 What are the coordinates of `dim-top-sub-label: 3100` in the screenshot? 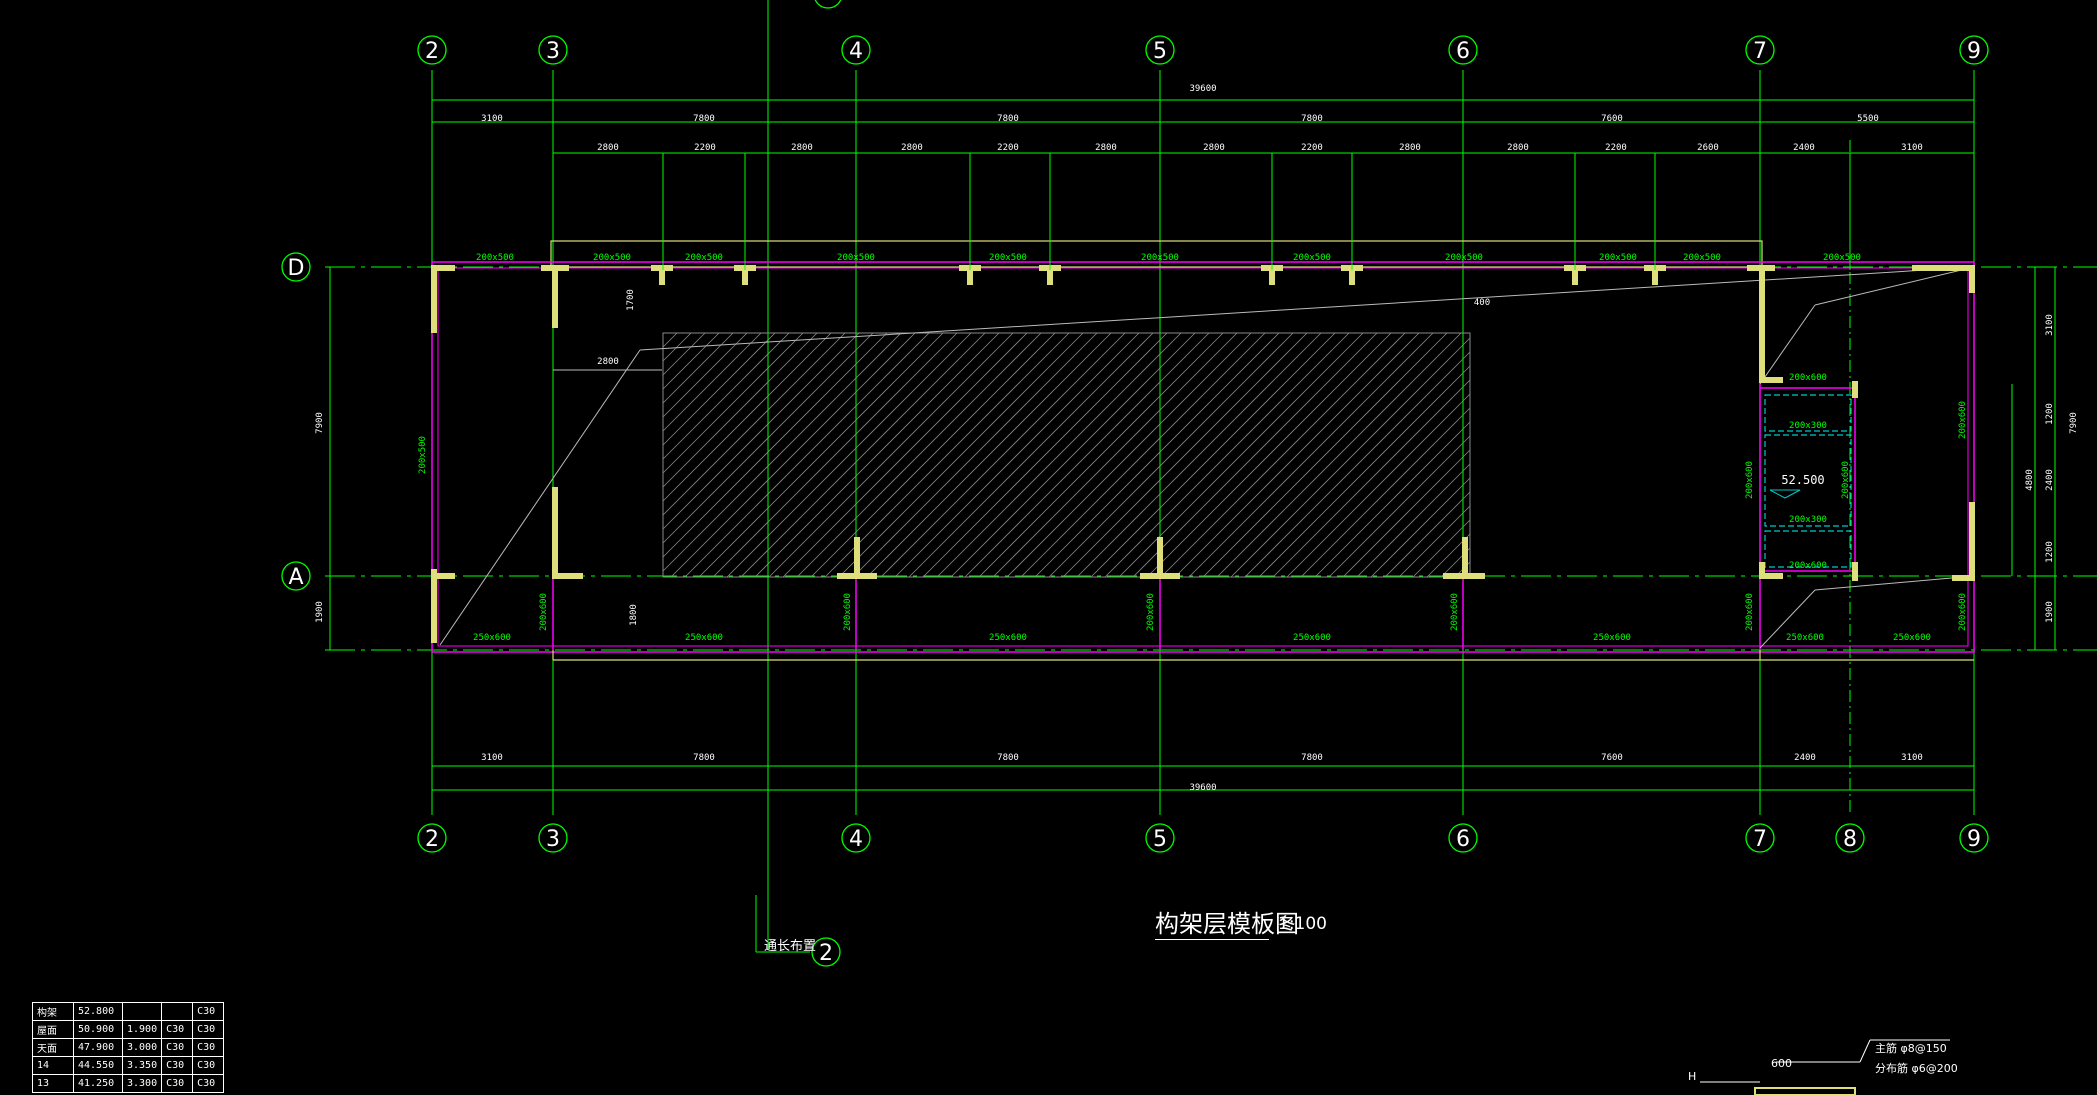 It's located at (1912, 148).